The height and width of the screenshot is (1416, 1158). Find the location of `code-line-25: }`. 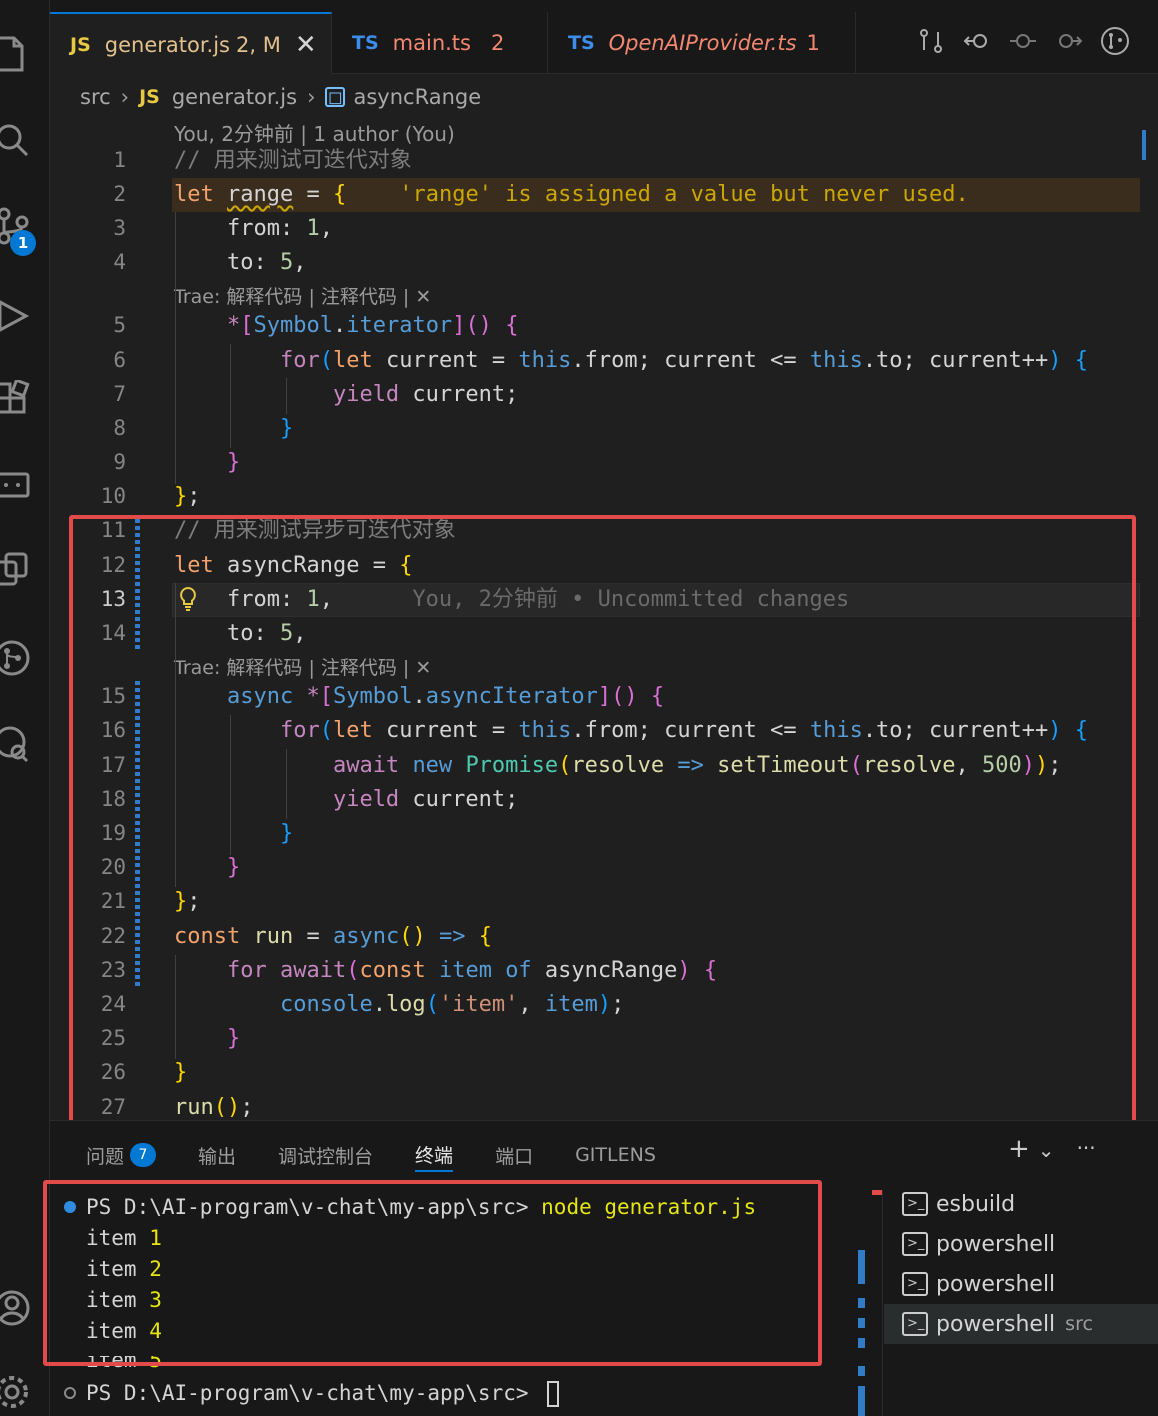

code-line-25: } is located at coordinates (207, 1039).